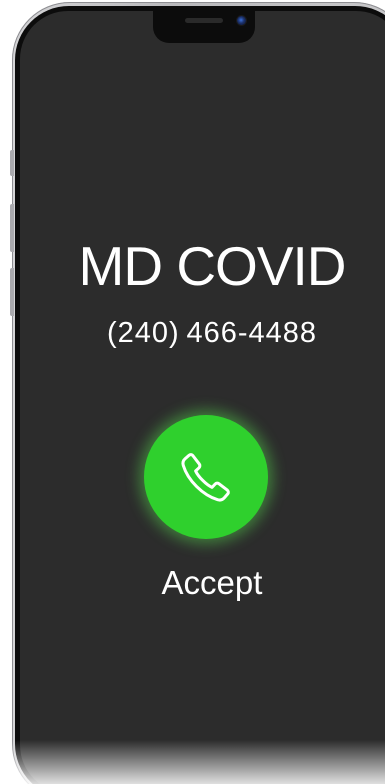 The height and width of the screenshot is (784, 385). What do you see at coordinates (212, 266) in the screenshot?
I see `caller-name: MD COVID` at bounding box center [212, 266].